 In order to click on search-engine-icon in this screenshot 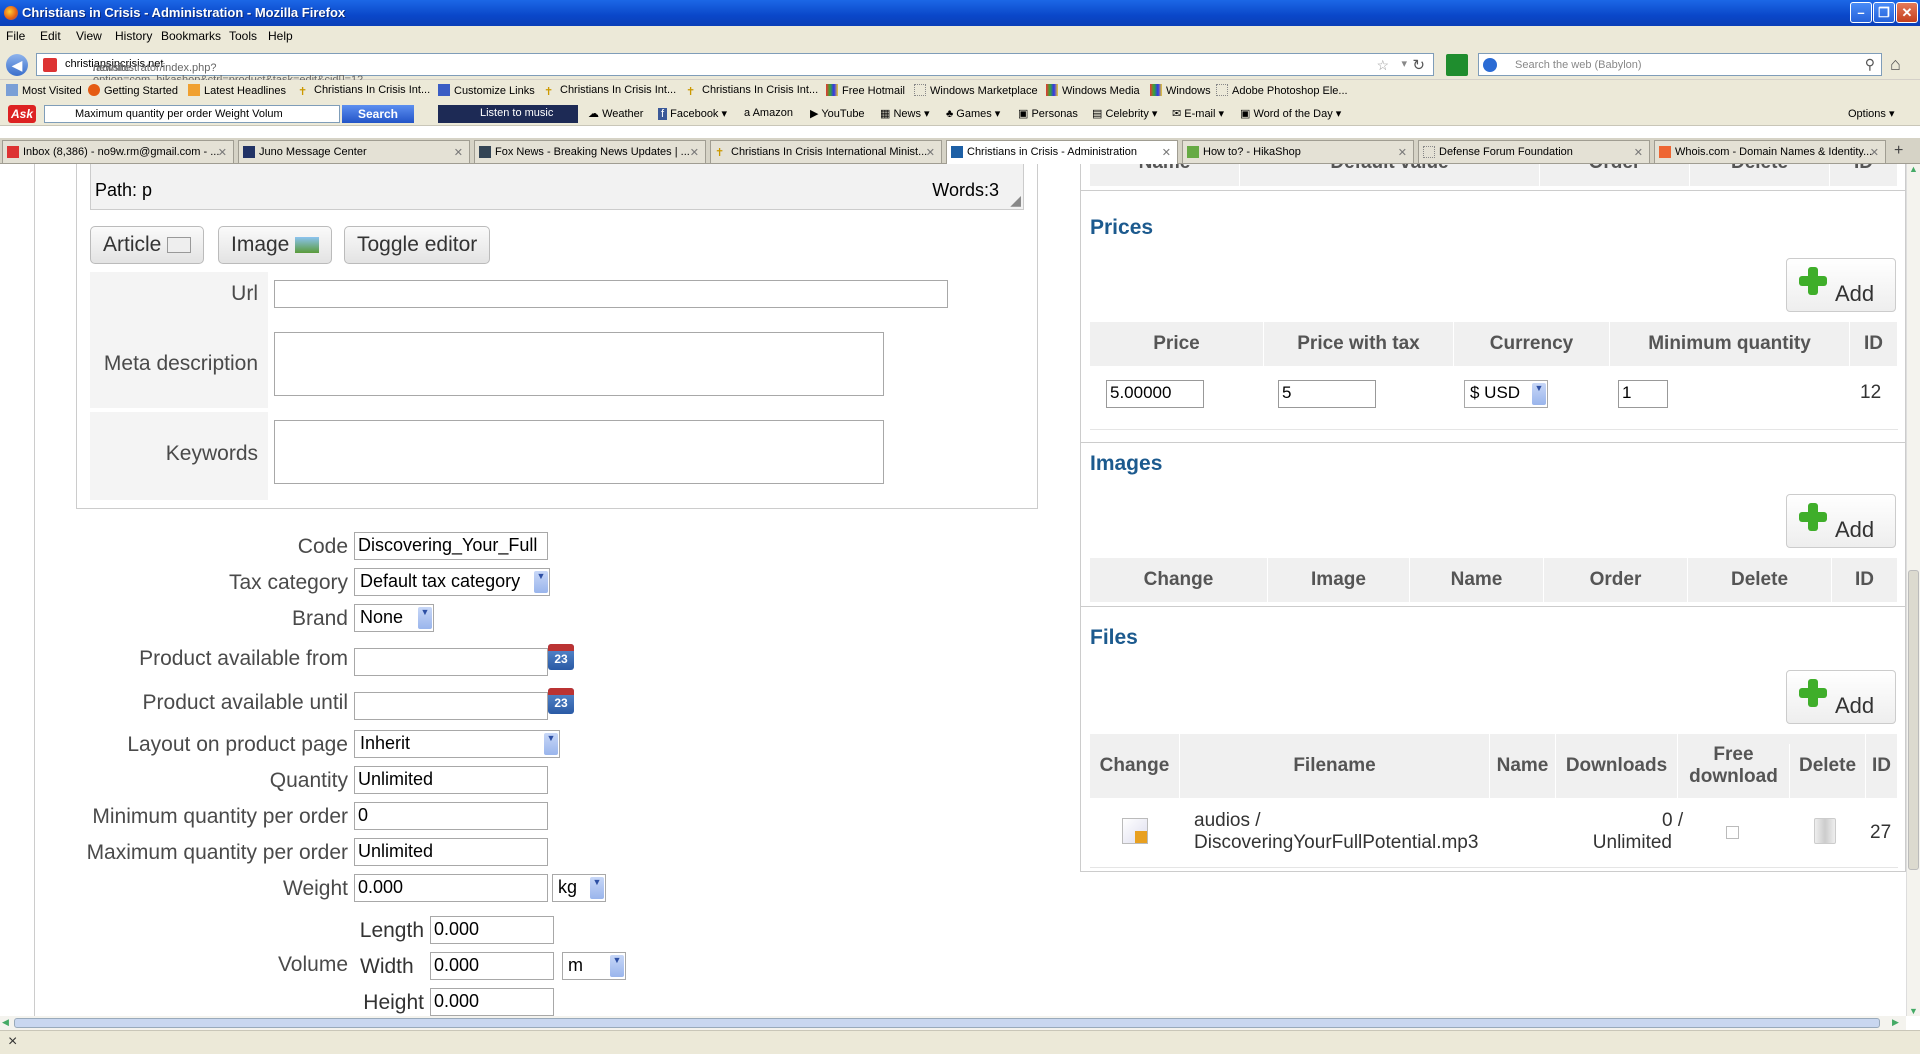, I will do `click(1490, 65)`.